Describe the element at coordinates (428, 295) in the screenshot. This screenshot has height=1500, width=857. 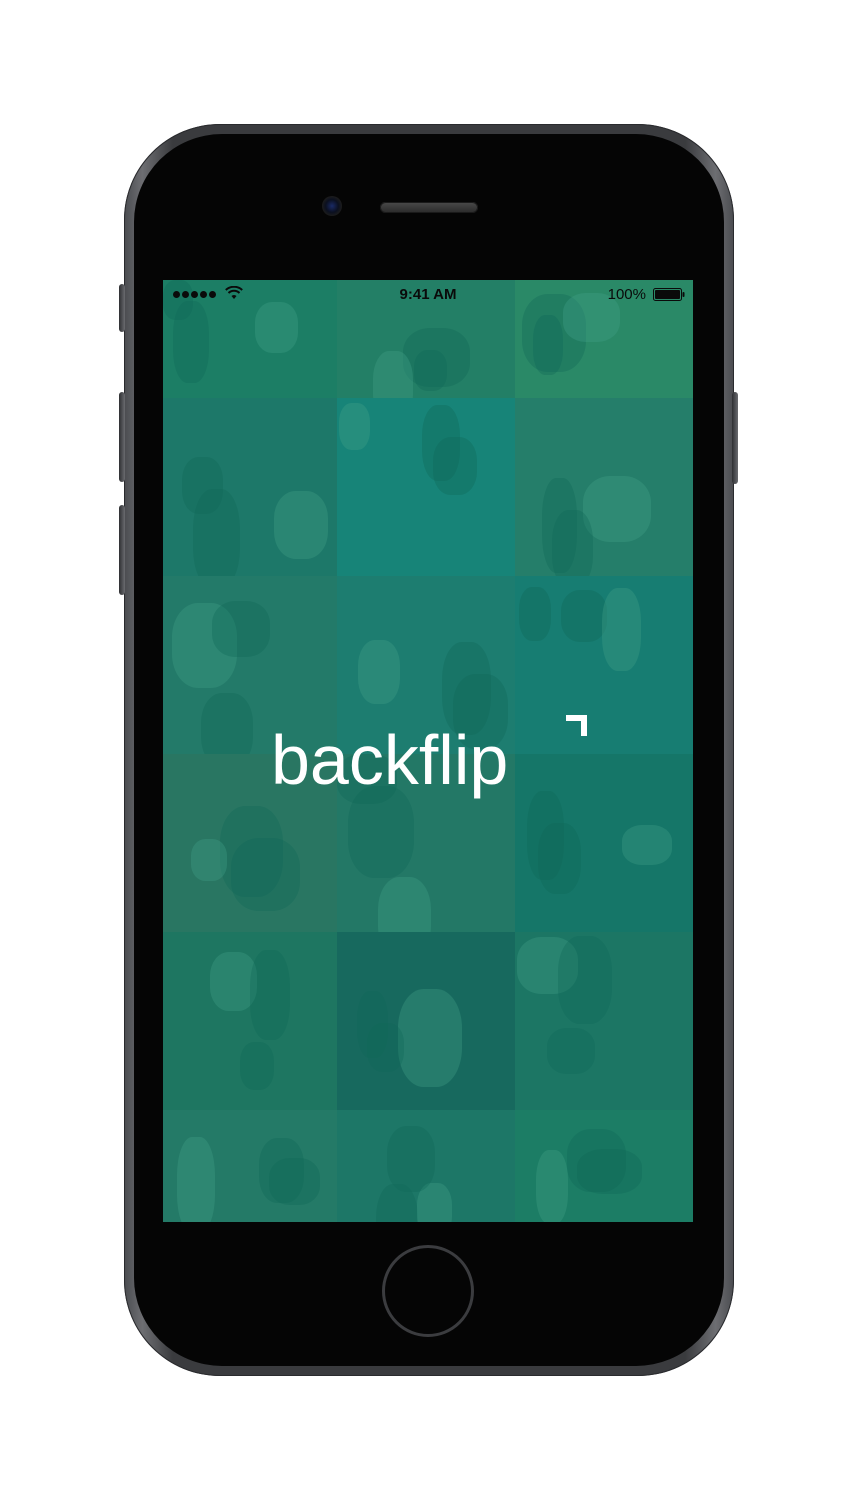
I see `status-bar: 9:41 AM 100%` at that location.